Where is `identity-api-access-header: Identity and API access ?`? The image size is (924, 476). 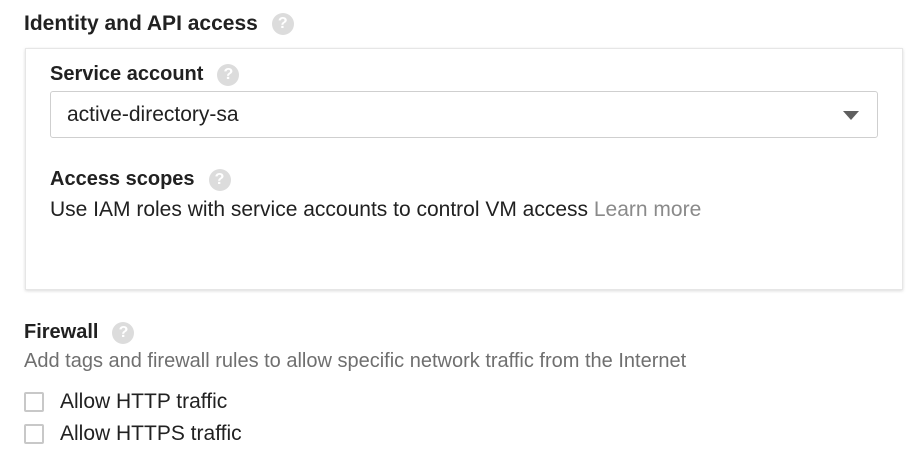
identity-api-access-header: Identity and API access ? is located at coordinates (159, 24).